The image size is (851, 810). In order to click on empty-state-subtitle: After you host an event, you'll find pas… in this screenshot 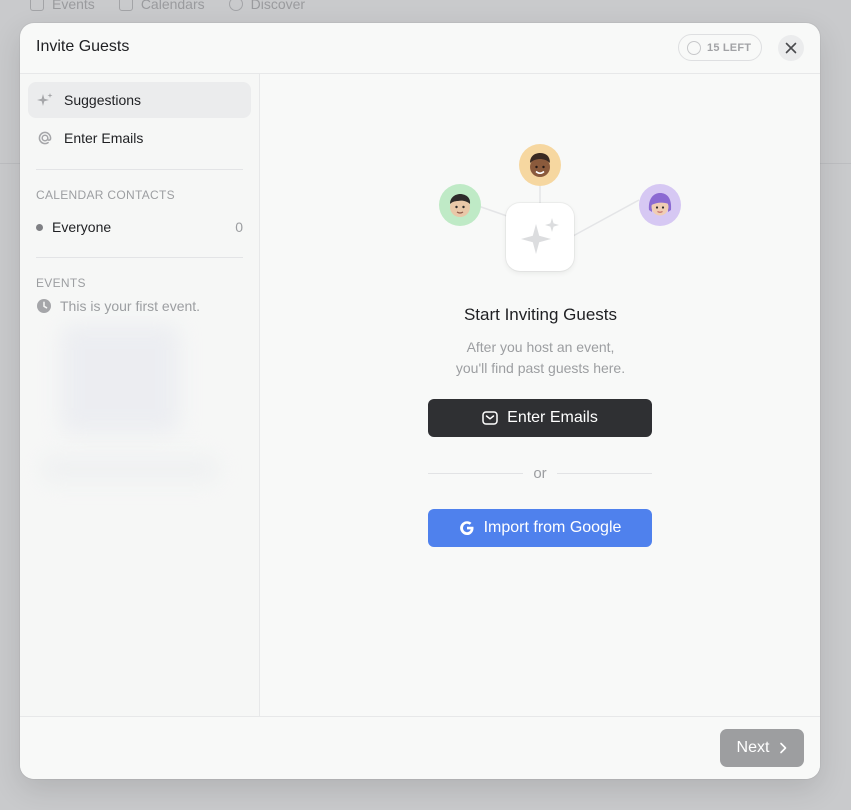, I will do `click(540, 358)`.